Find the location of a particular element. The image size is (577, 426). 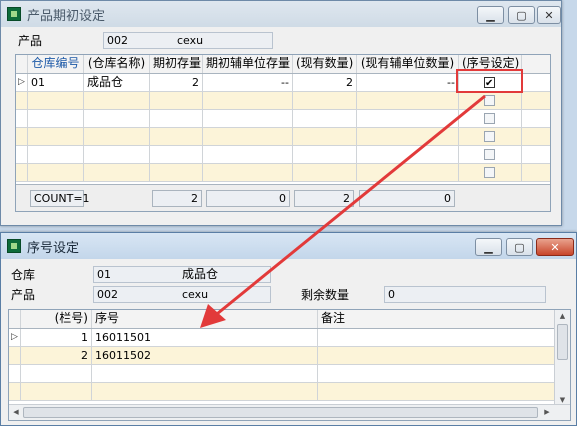

warehouse-field: 01 成品仓 is located at coordinates (182, 274).